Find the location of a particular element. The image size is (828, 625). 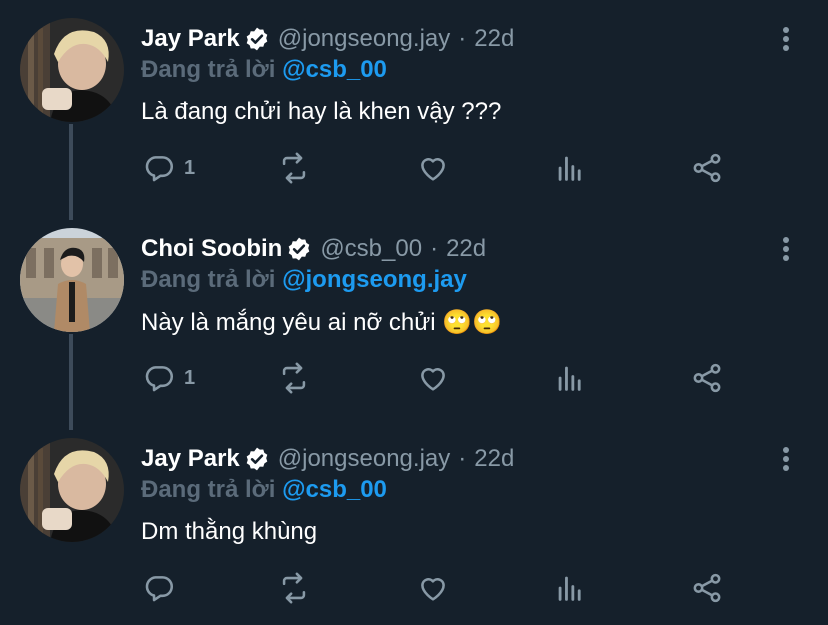

reply-button is located at coordinates (163, 588).